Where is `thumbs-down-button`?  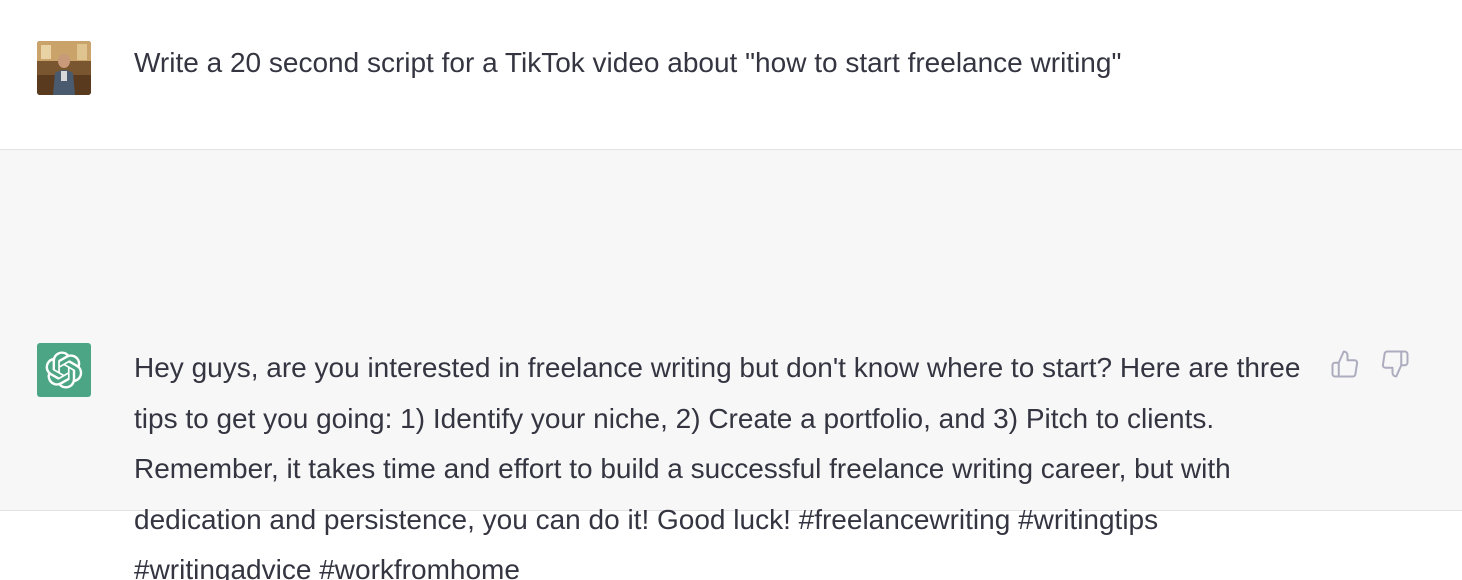
thumbs-down-button is located at coordinates (1395, 364).